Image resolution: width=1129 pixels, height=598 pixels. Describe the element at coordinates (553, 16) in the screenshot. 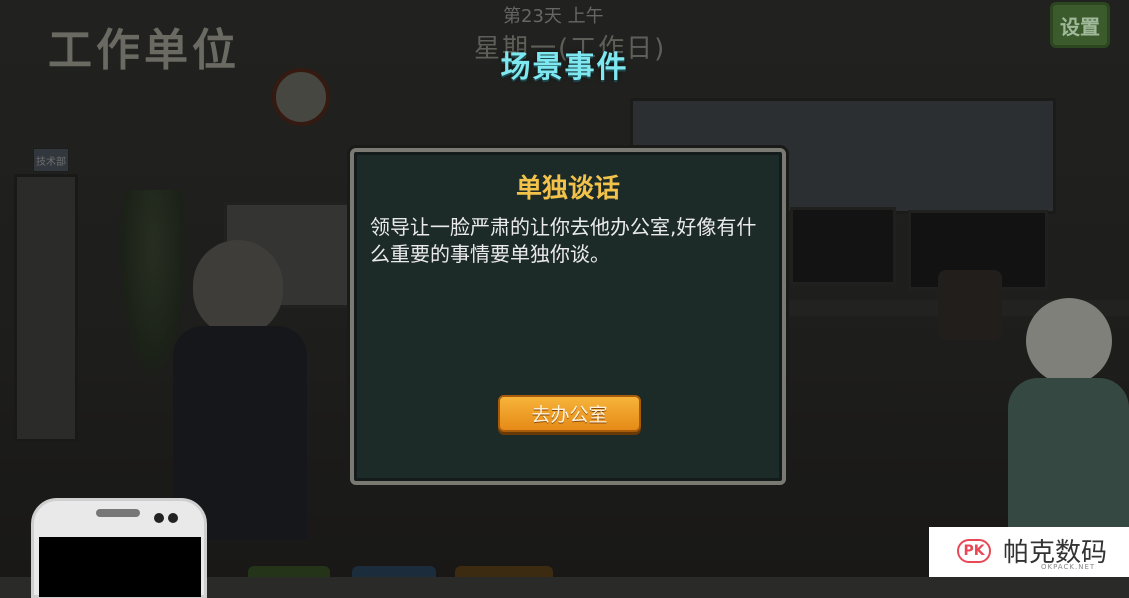

I see `day-label: 第23天 上午` at that location.